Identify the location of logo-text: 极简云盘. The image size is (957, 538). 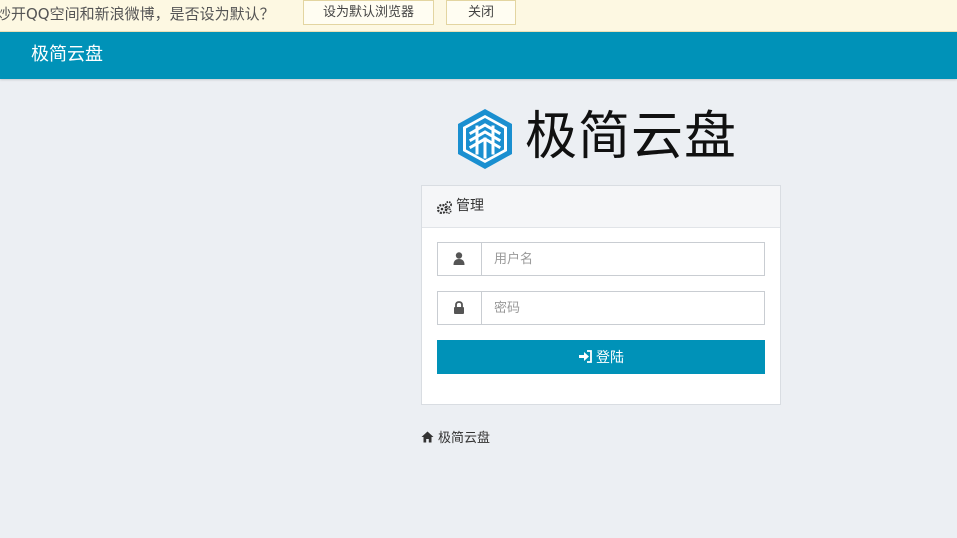
(631, 137).